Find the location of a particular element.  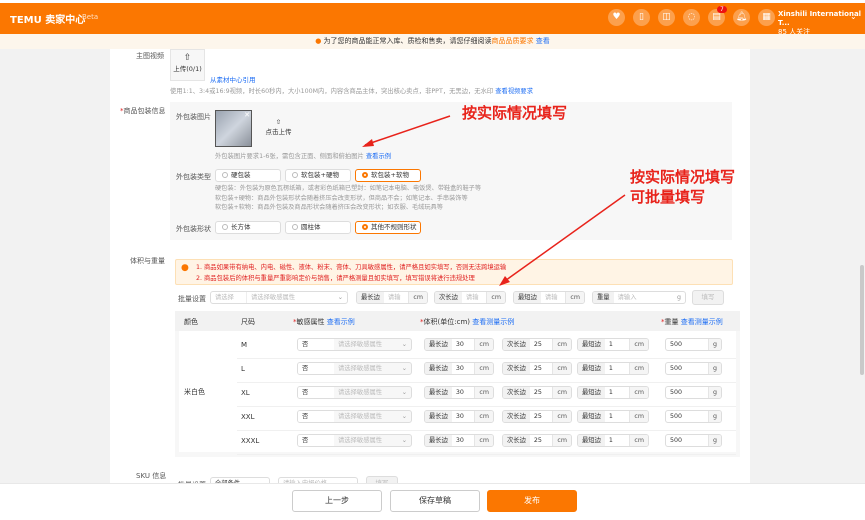

annotation-fill-actual-2: 按实际情况填写 is located at coordinates (683, 177).